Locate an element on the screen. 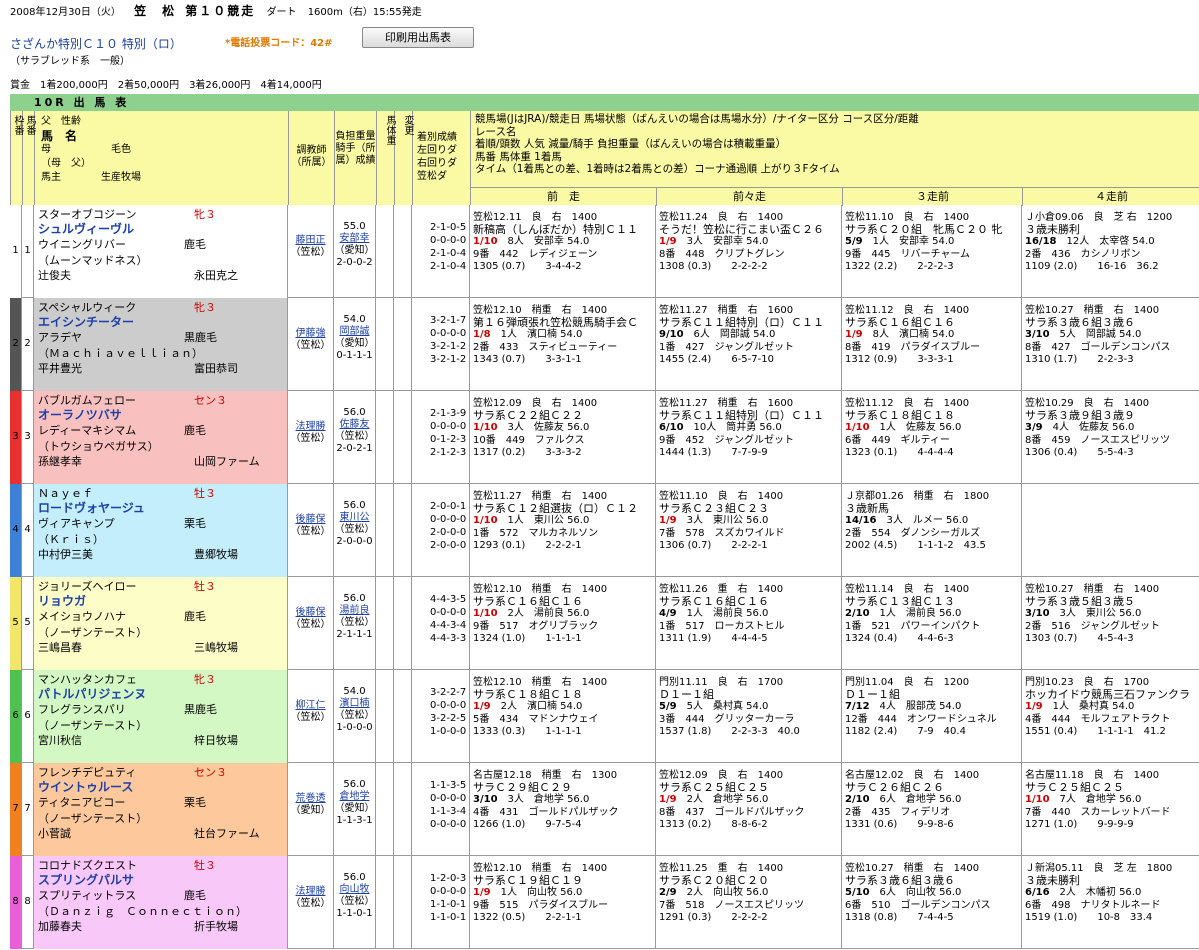  horse-name: リョウガ is located at coordinates (160, 601).